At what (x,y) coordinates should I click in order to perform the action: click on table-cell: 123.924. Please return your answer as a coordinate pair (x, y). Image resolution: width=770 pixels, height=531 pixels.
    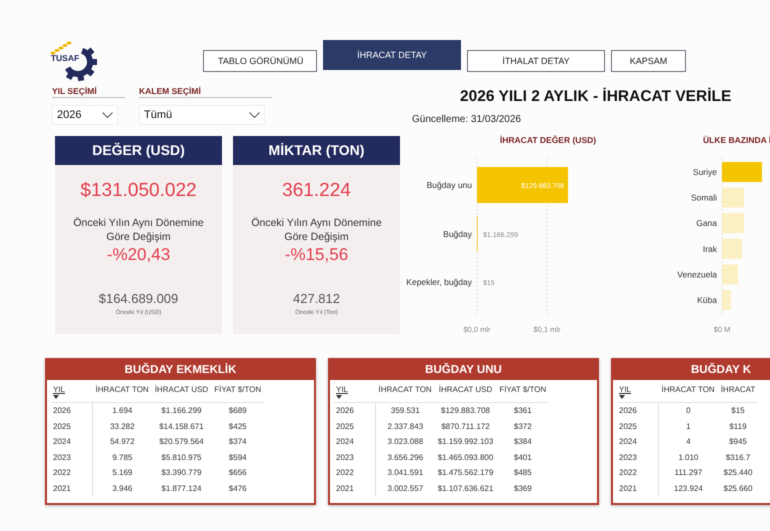
    Looking at the image, I should click on (688, 488).